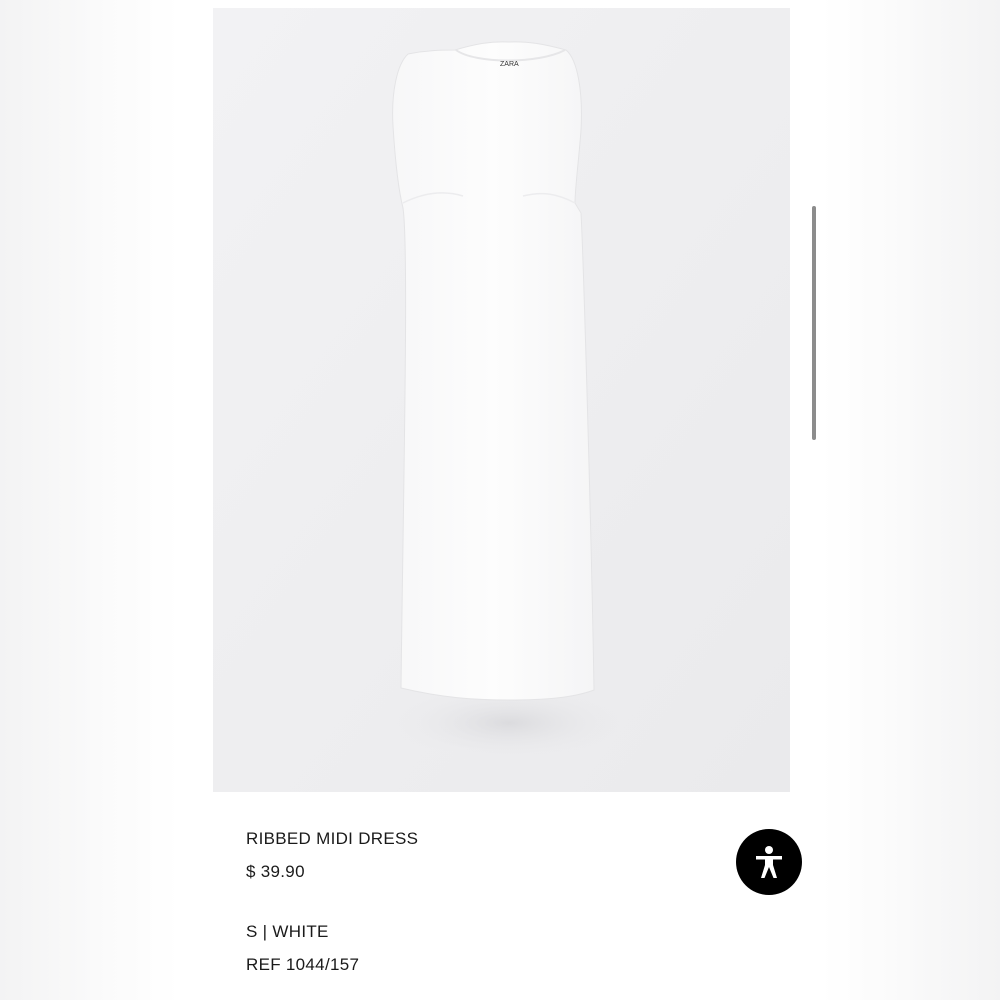 This screenshot has width=1000, height=1000. Describe the element at coordinates (493, 371) in the screenshot. I see `dress-body` at that location.